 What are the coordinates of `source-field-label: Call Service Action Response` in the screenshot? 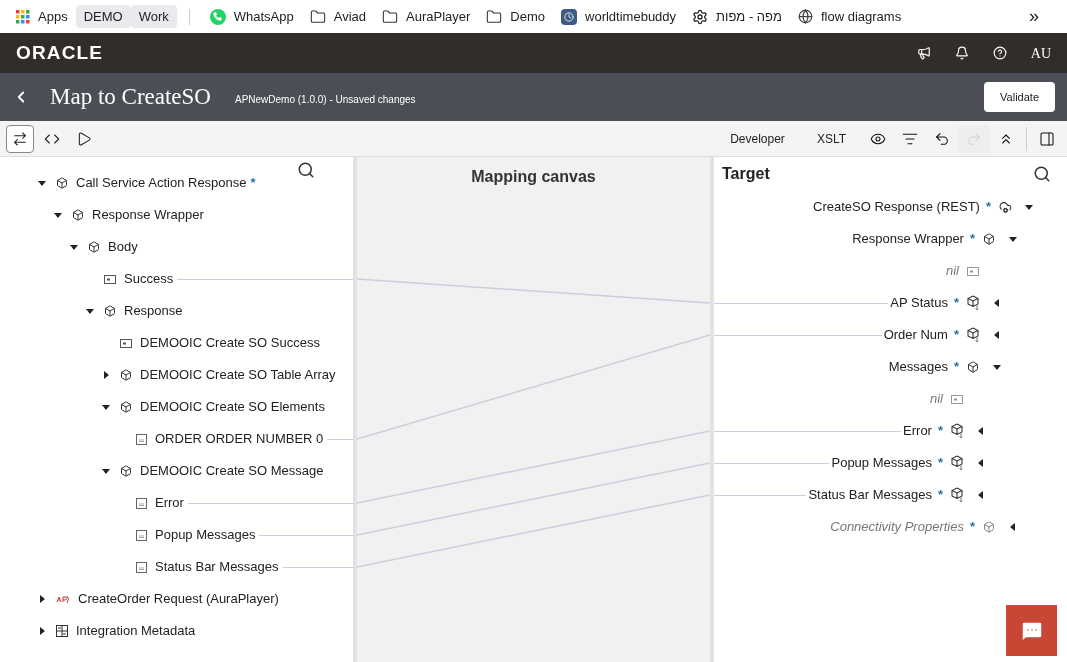 It's located at (161, 183).